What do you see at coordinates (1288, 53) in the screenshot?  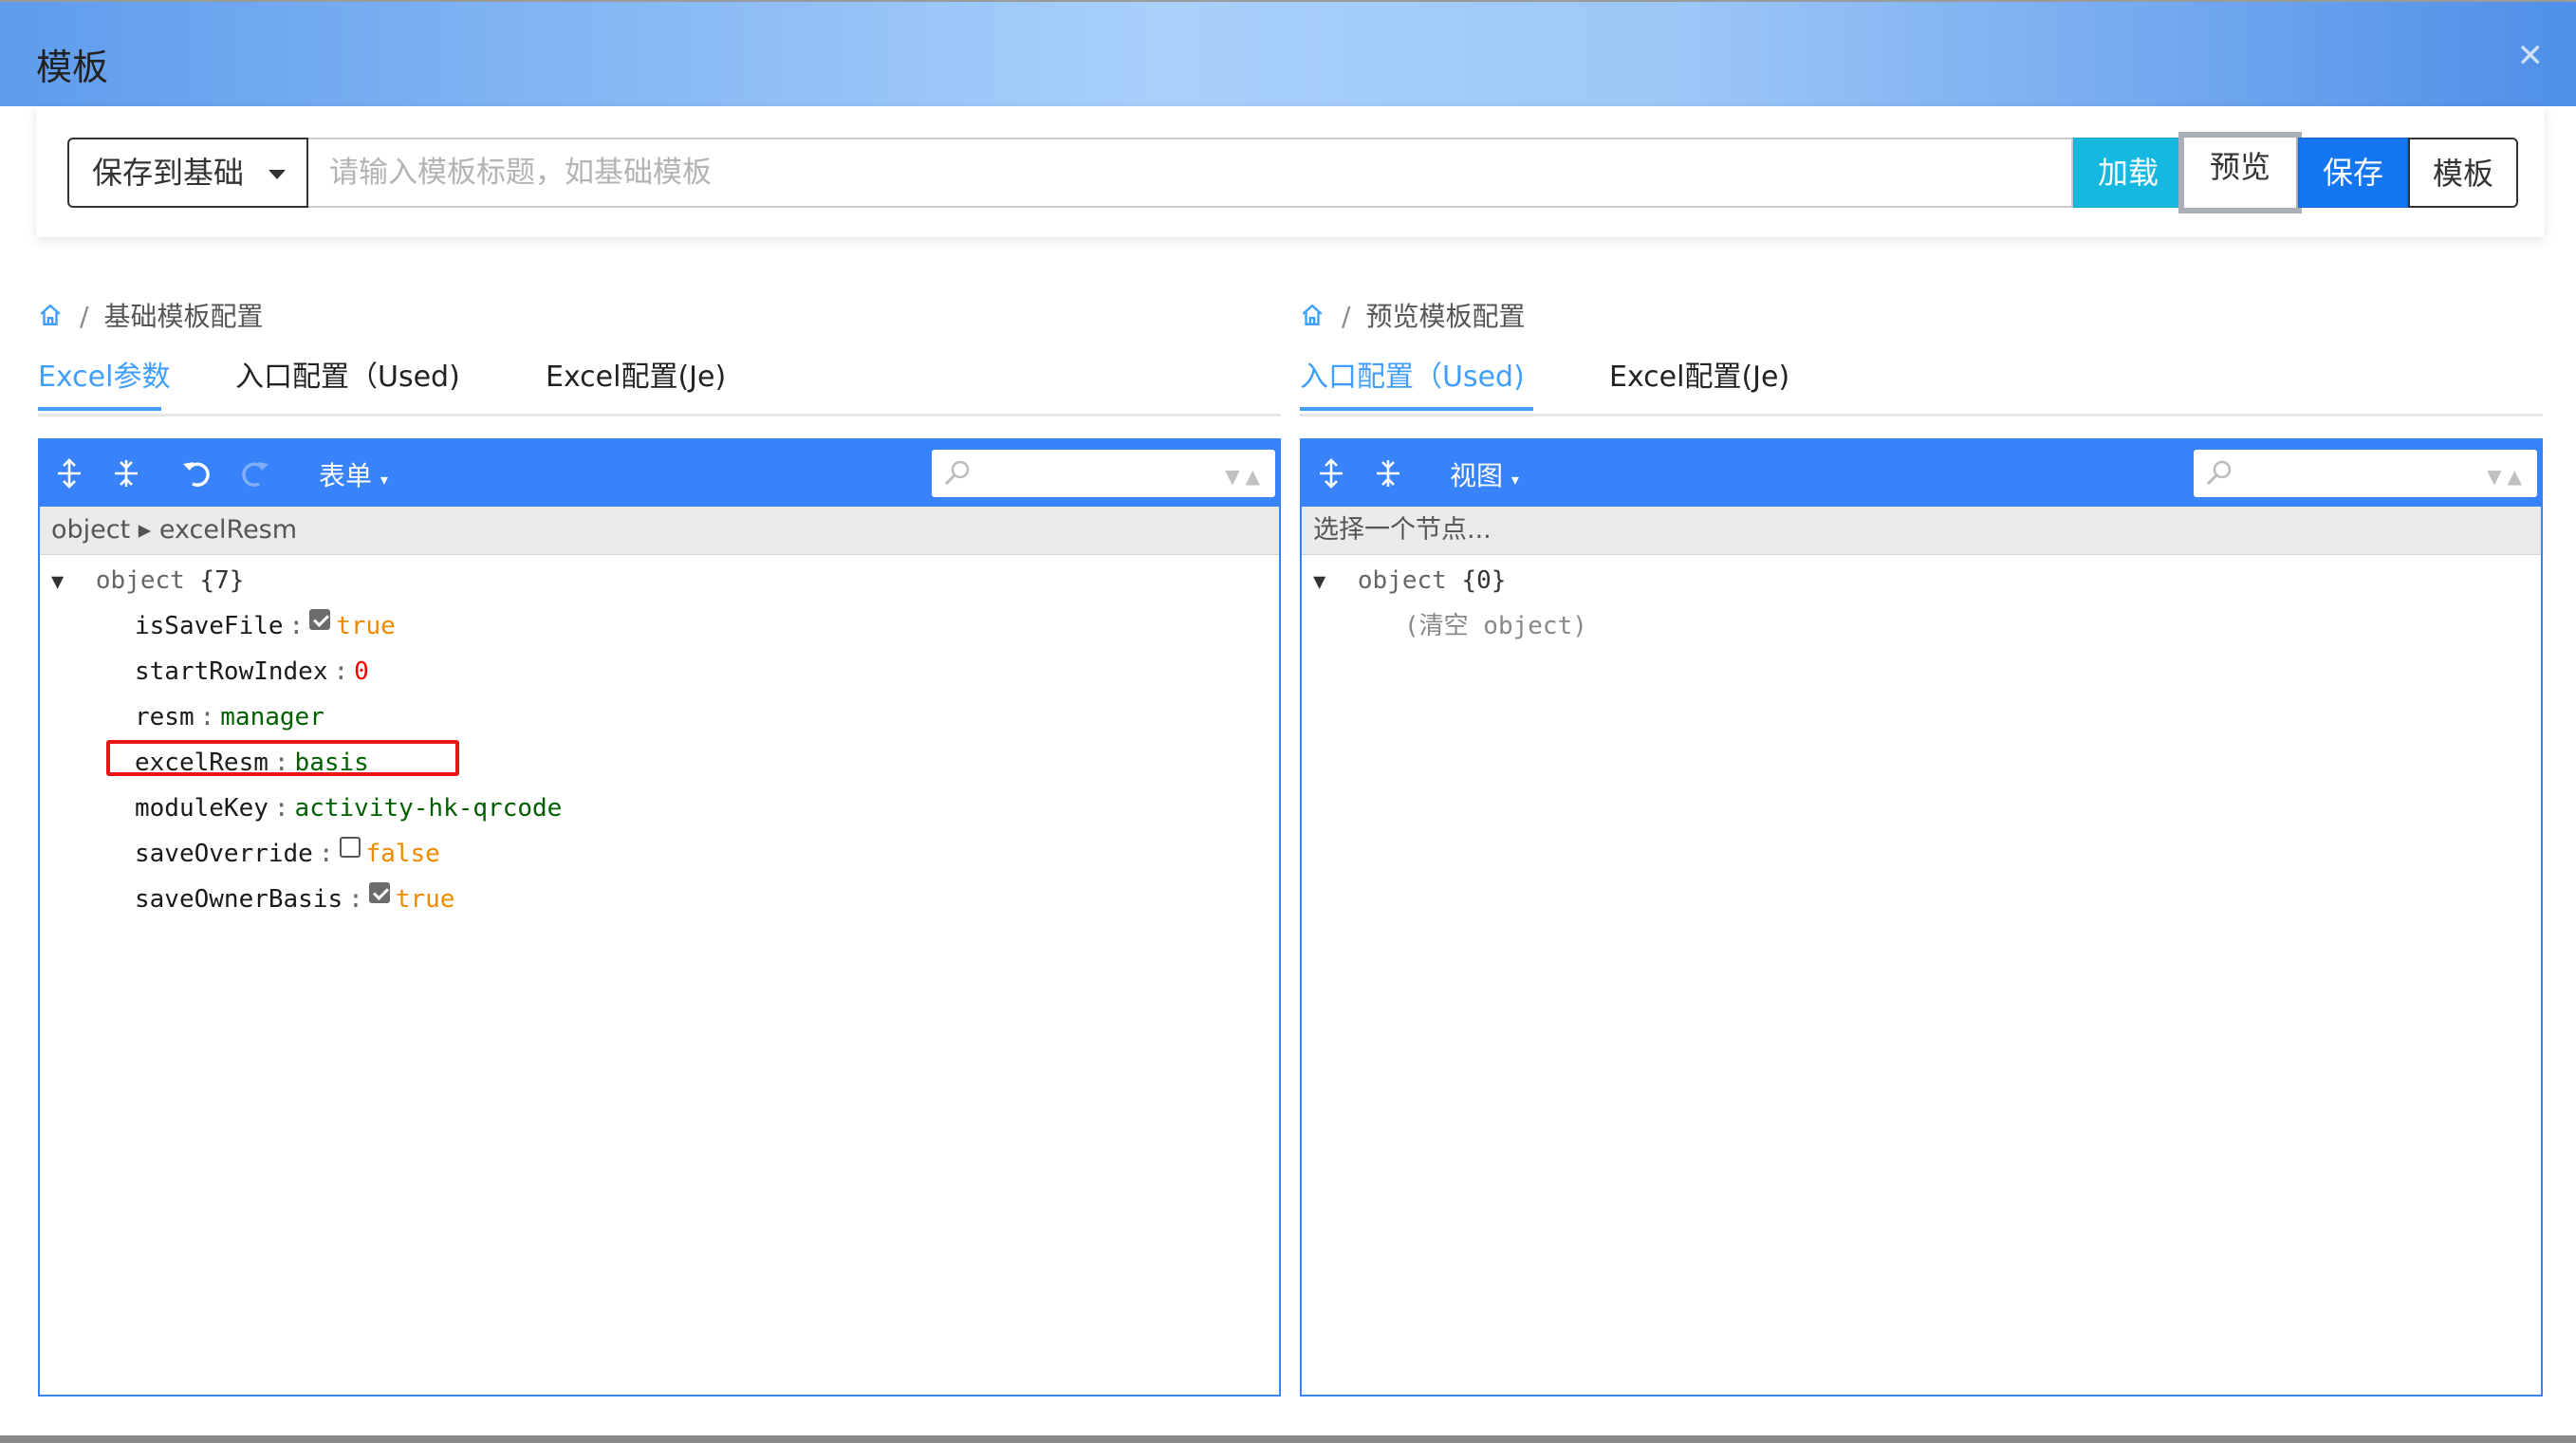 I see `dialog-header: 模板 ✕` at bounding box center [1288, 53].